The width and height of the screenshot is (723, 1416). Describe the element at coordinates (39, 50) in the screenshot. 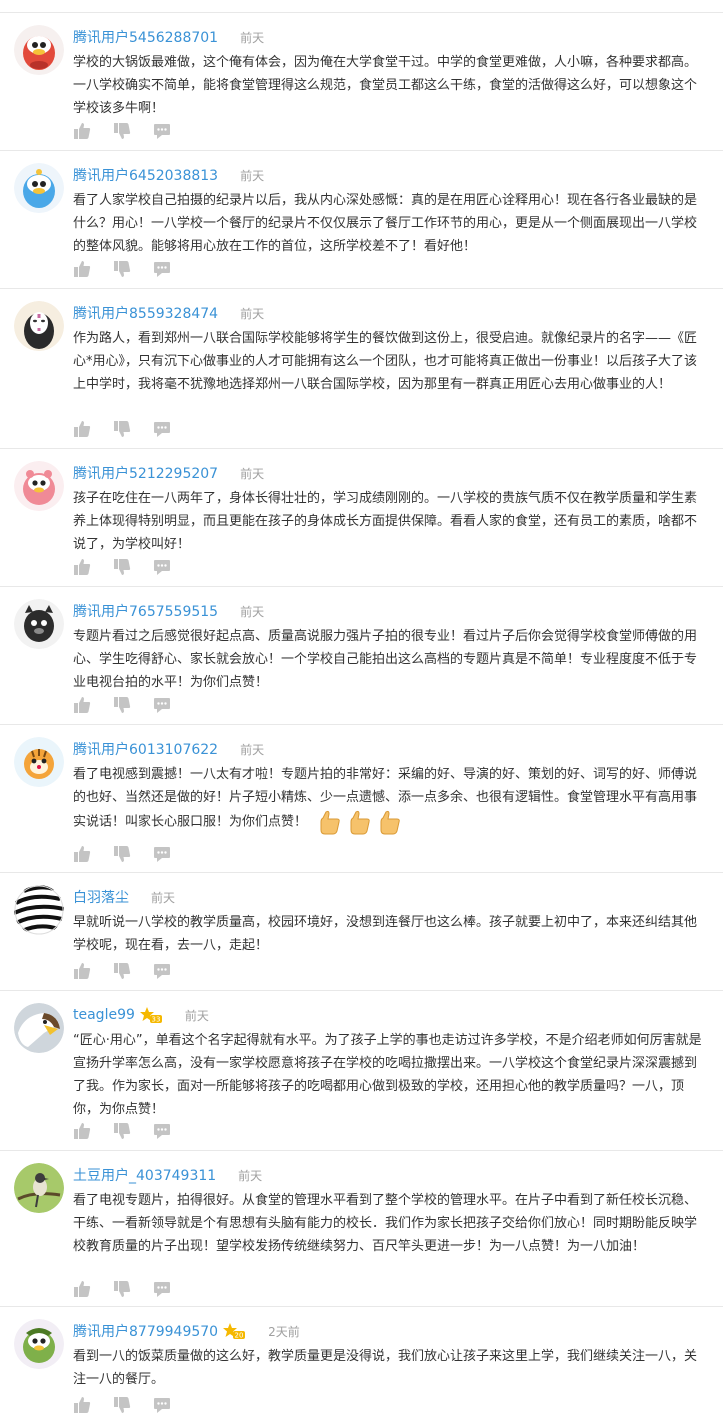

I see `user-avatar-red-penguin` at that location.